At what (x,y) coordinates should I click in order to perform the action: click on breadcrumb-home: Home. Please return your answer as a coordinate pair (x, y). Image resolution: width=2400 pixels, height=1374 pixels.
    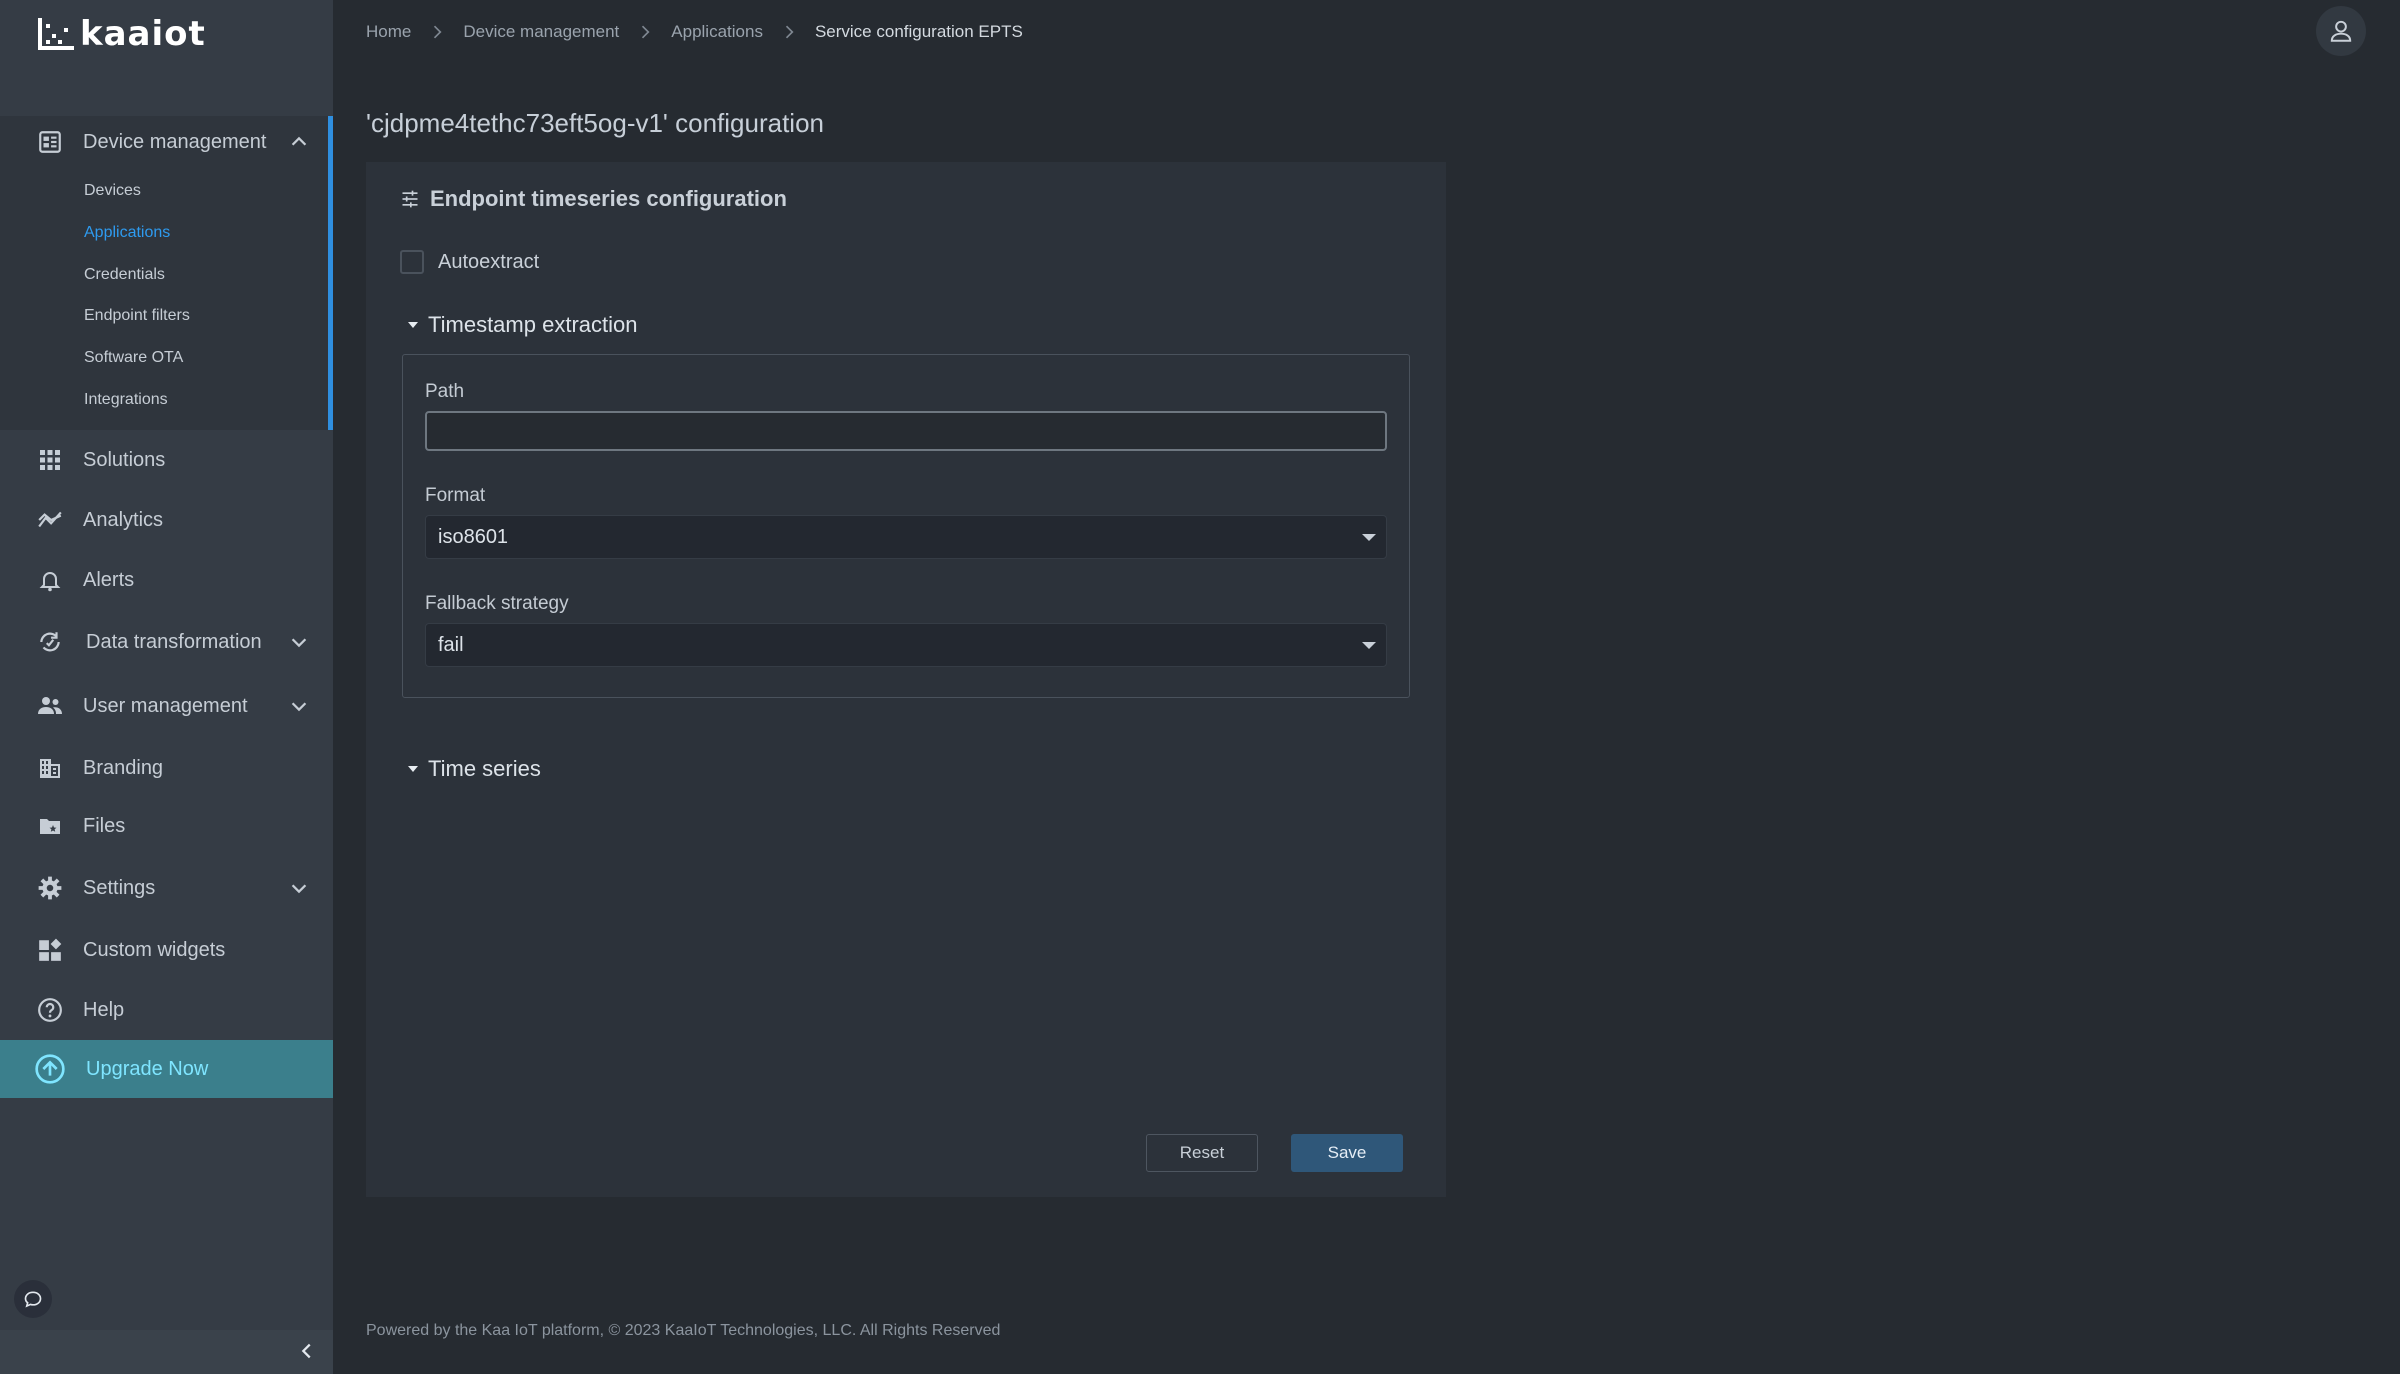
    Looking at the image, I should click on (388, 32).